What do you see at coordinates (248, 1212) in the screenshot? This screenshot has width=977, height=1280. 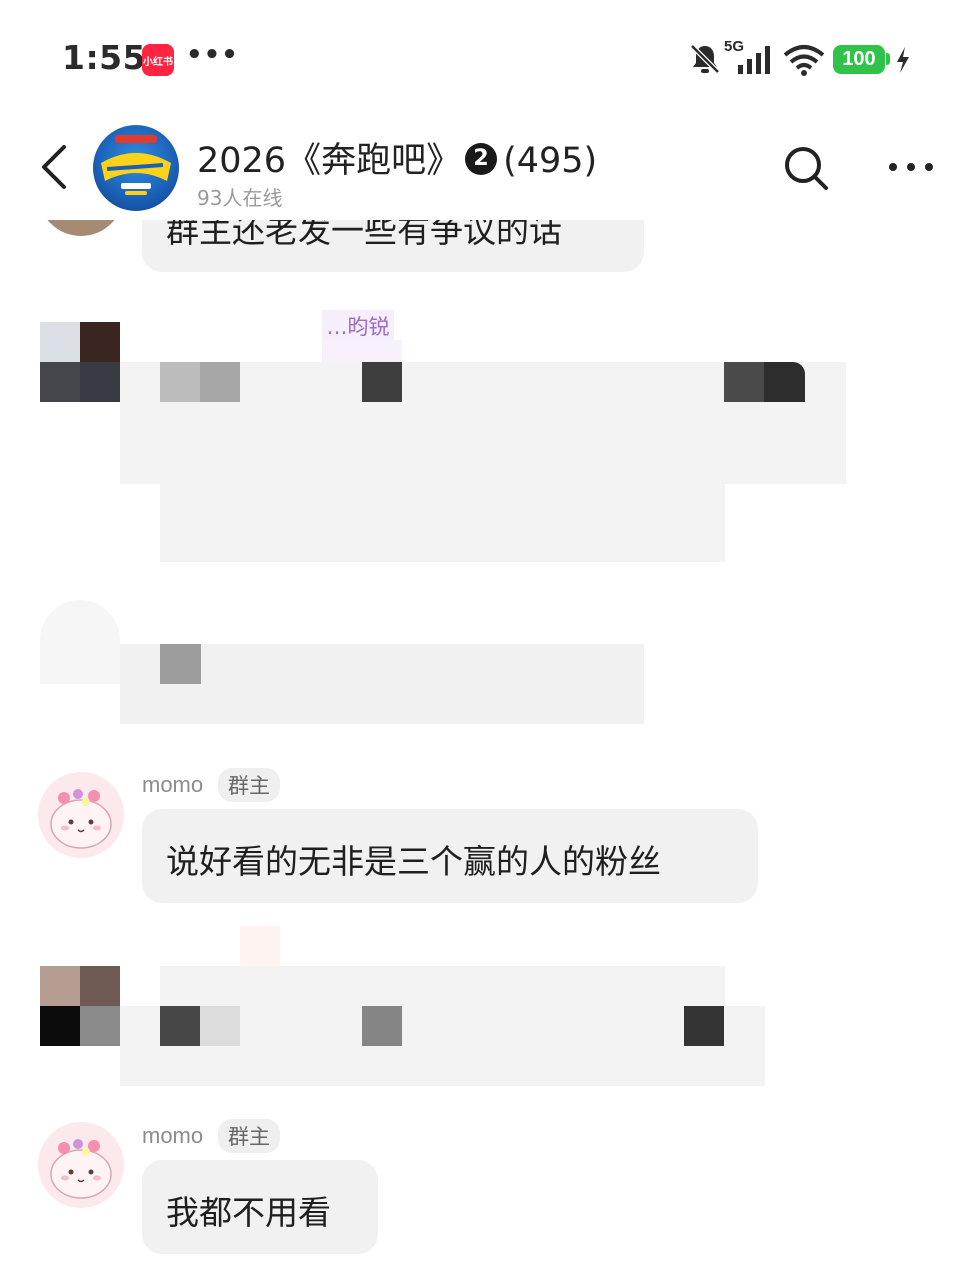 I see `message-text: 我都不用看` at bounding box center [248, 1212].